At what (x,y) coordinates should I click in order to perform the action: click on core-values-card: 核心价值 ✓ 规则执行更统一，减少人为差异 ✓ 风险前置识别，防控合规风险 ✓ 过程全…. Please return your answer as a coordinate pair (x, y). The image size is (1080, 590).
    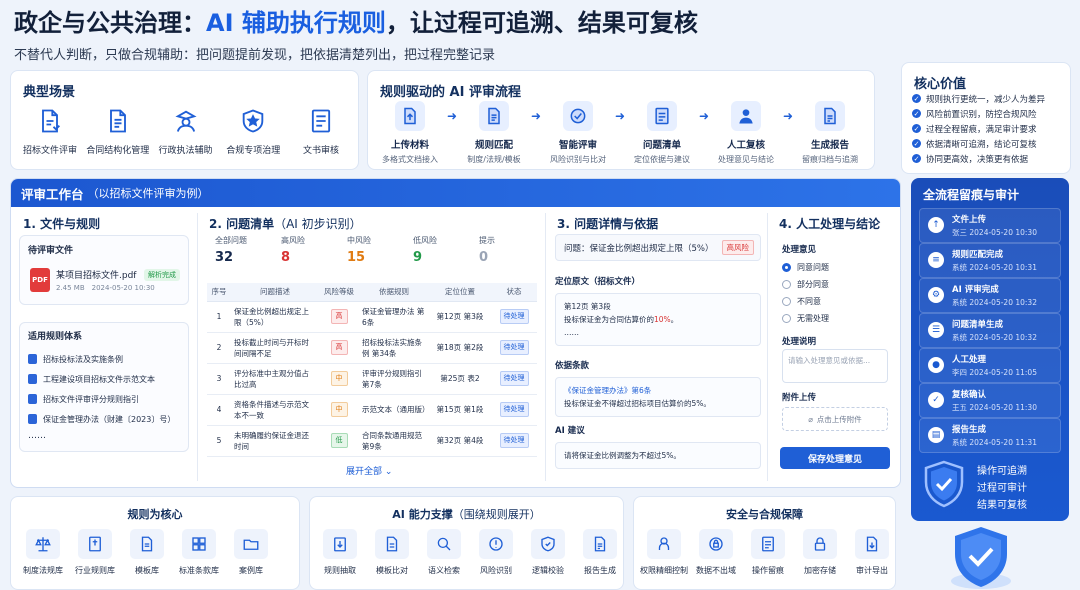
    Looking at the image, I should click on (986, 118).